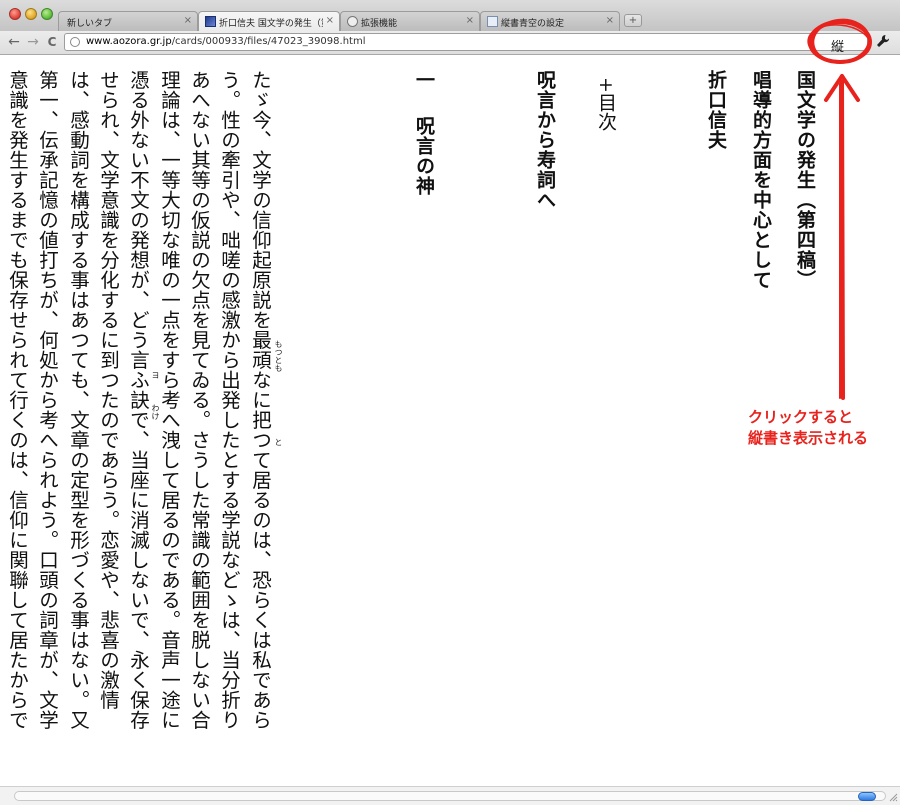 The height and width of the screenshot is (805, 900). I want to click on scrollbar-track, so click(450, 796).